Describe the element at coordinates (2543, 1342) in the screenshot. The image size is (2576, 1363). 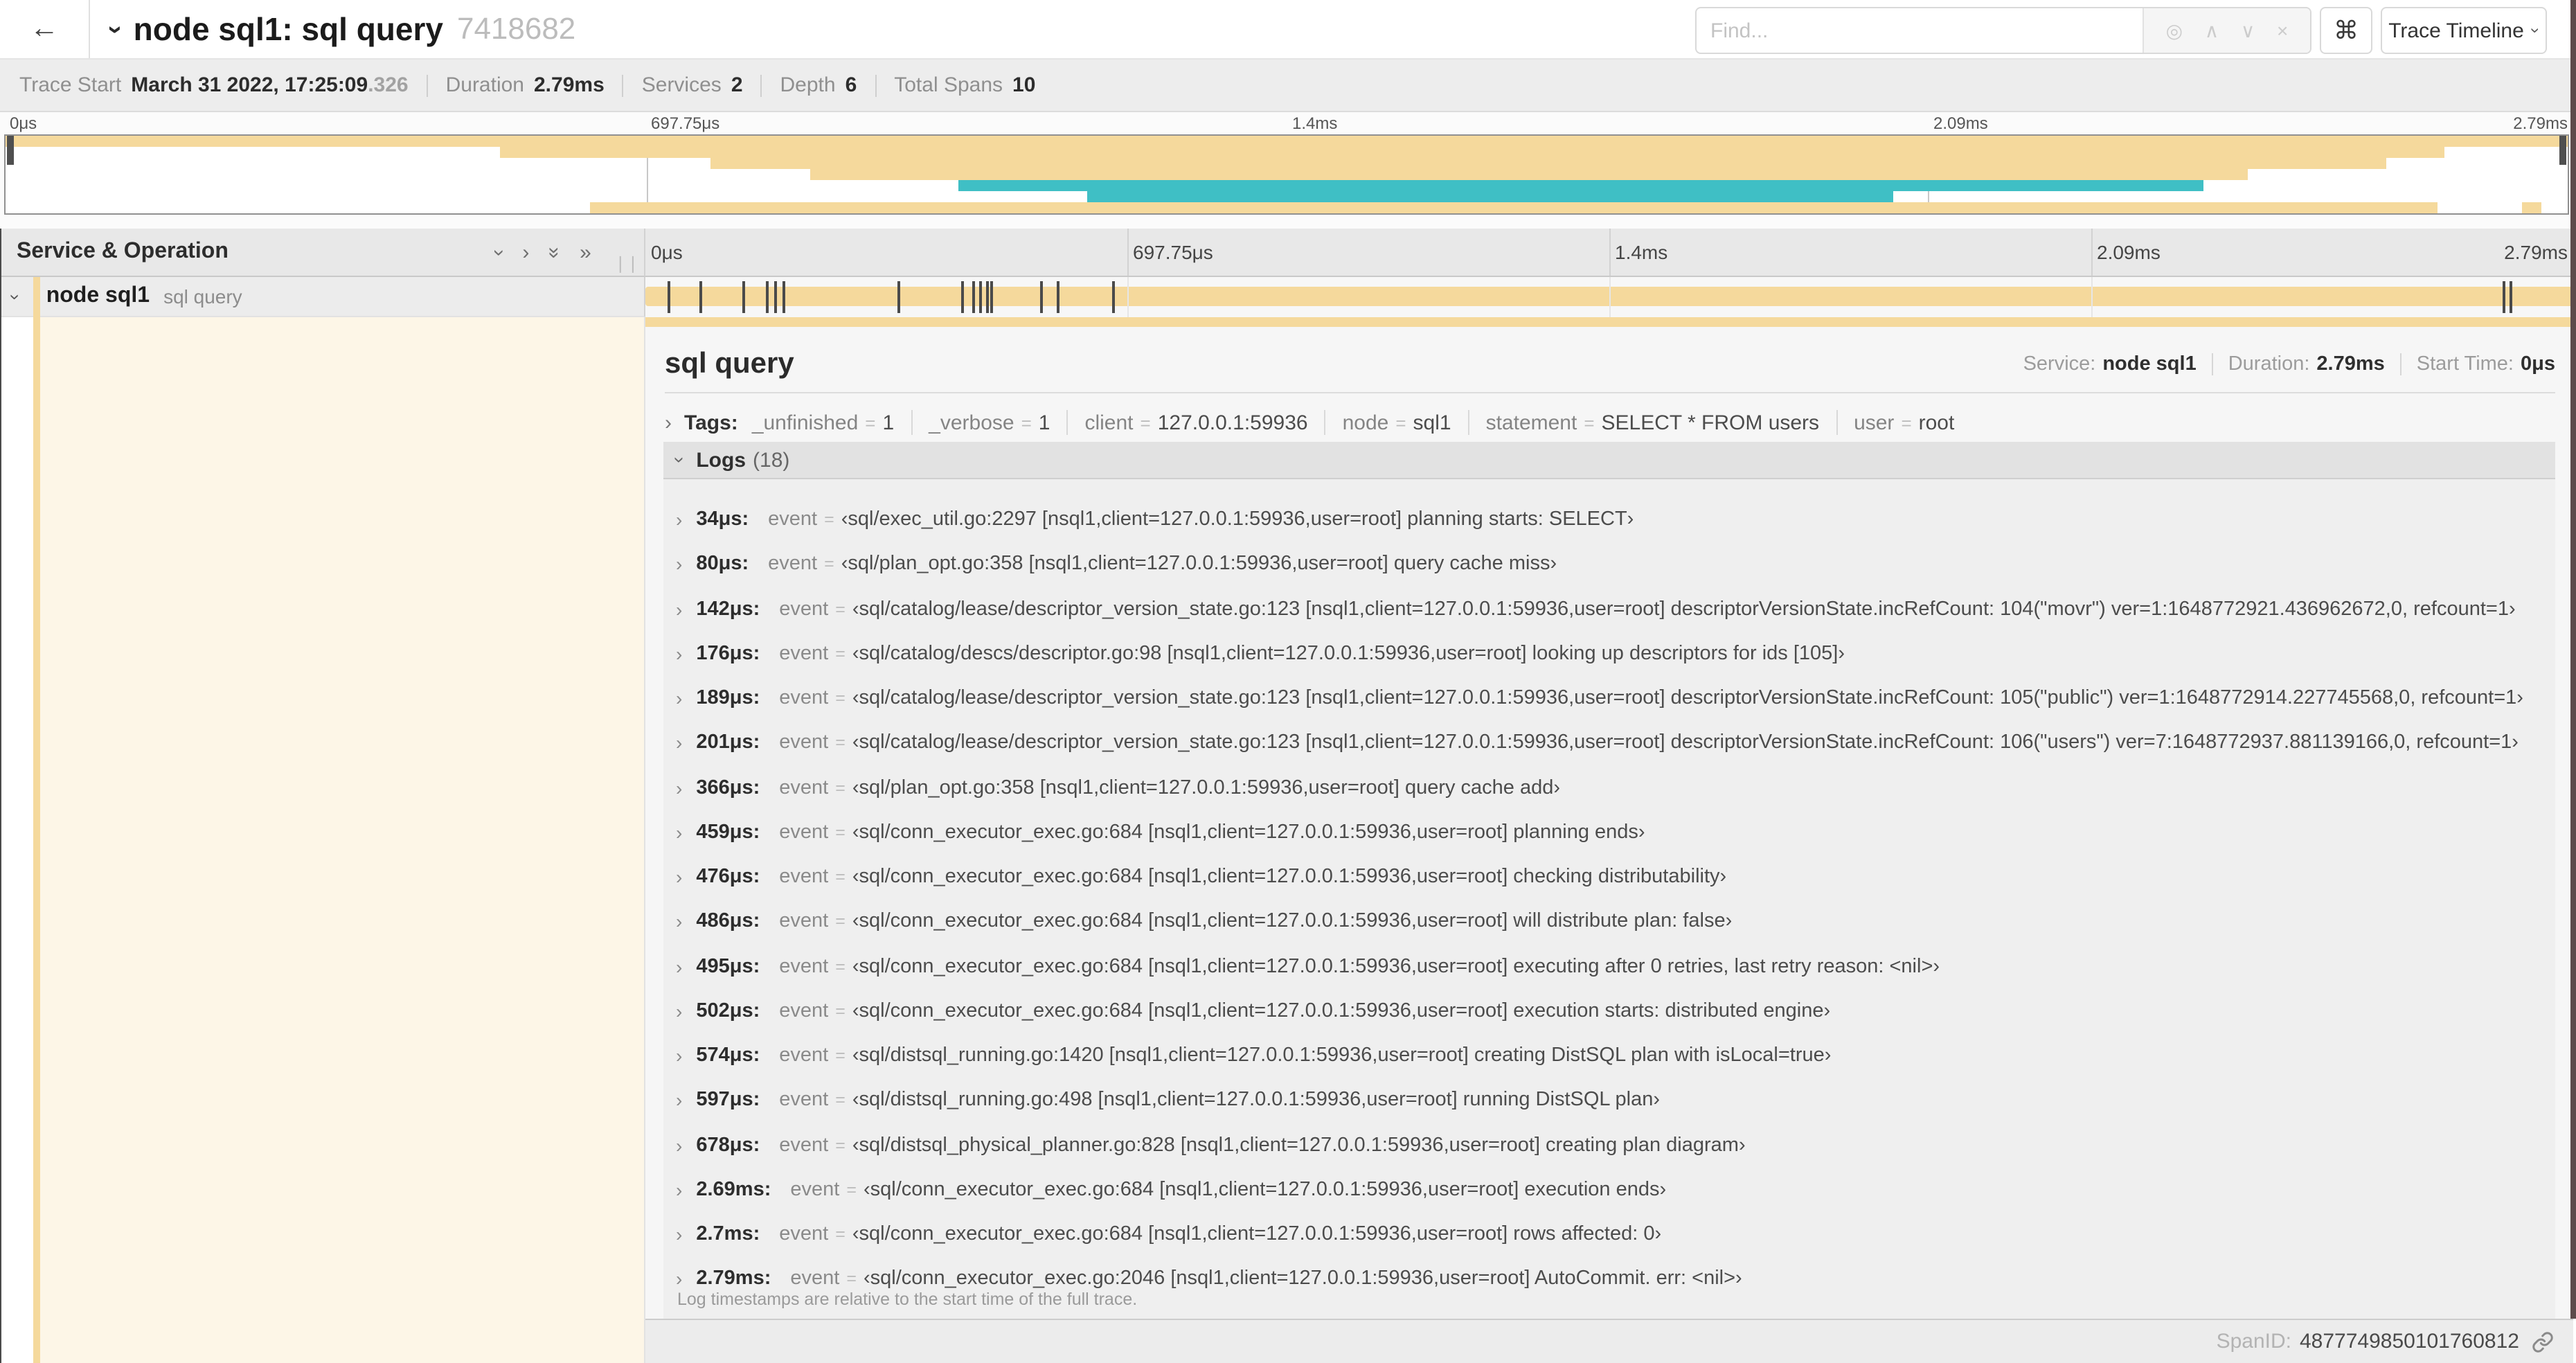
I see `link-icon` at that location.